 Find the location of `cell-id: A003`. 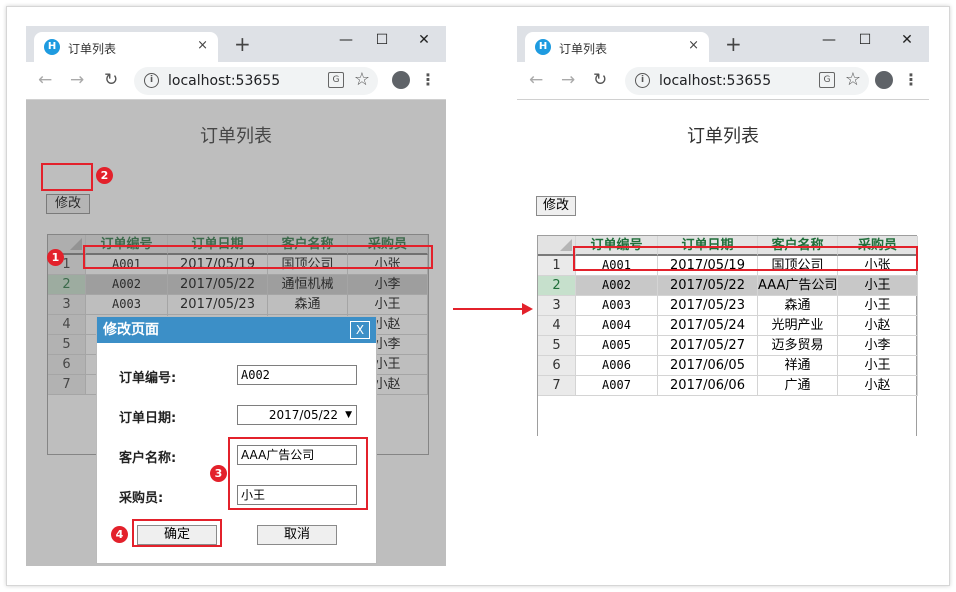

cell-id: A003 is located at coordinates (617, 306).